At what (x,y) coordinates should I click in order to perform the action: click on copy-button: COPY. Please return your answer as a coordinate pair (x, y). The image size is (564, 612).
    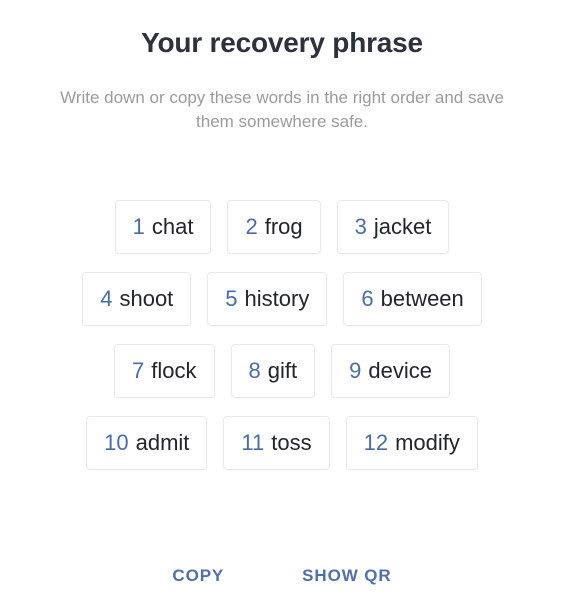
    Looking at the image, I should click on (198, 575).